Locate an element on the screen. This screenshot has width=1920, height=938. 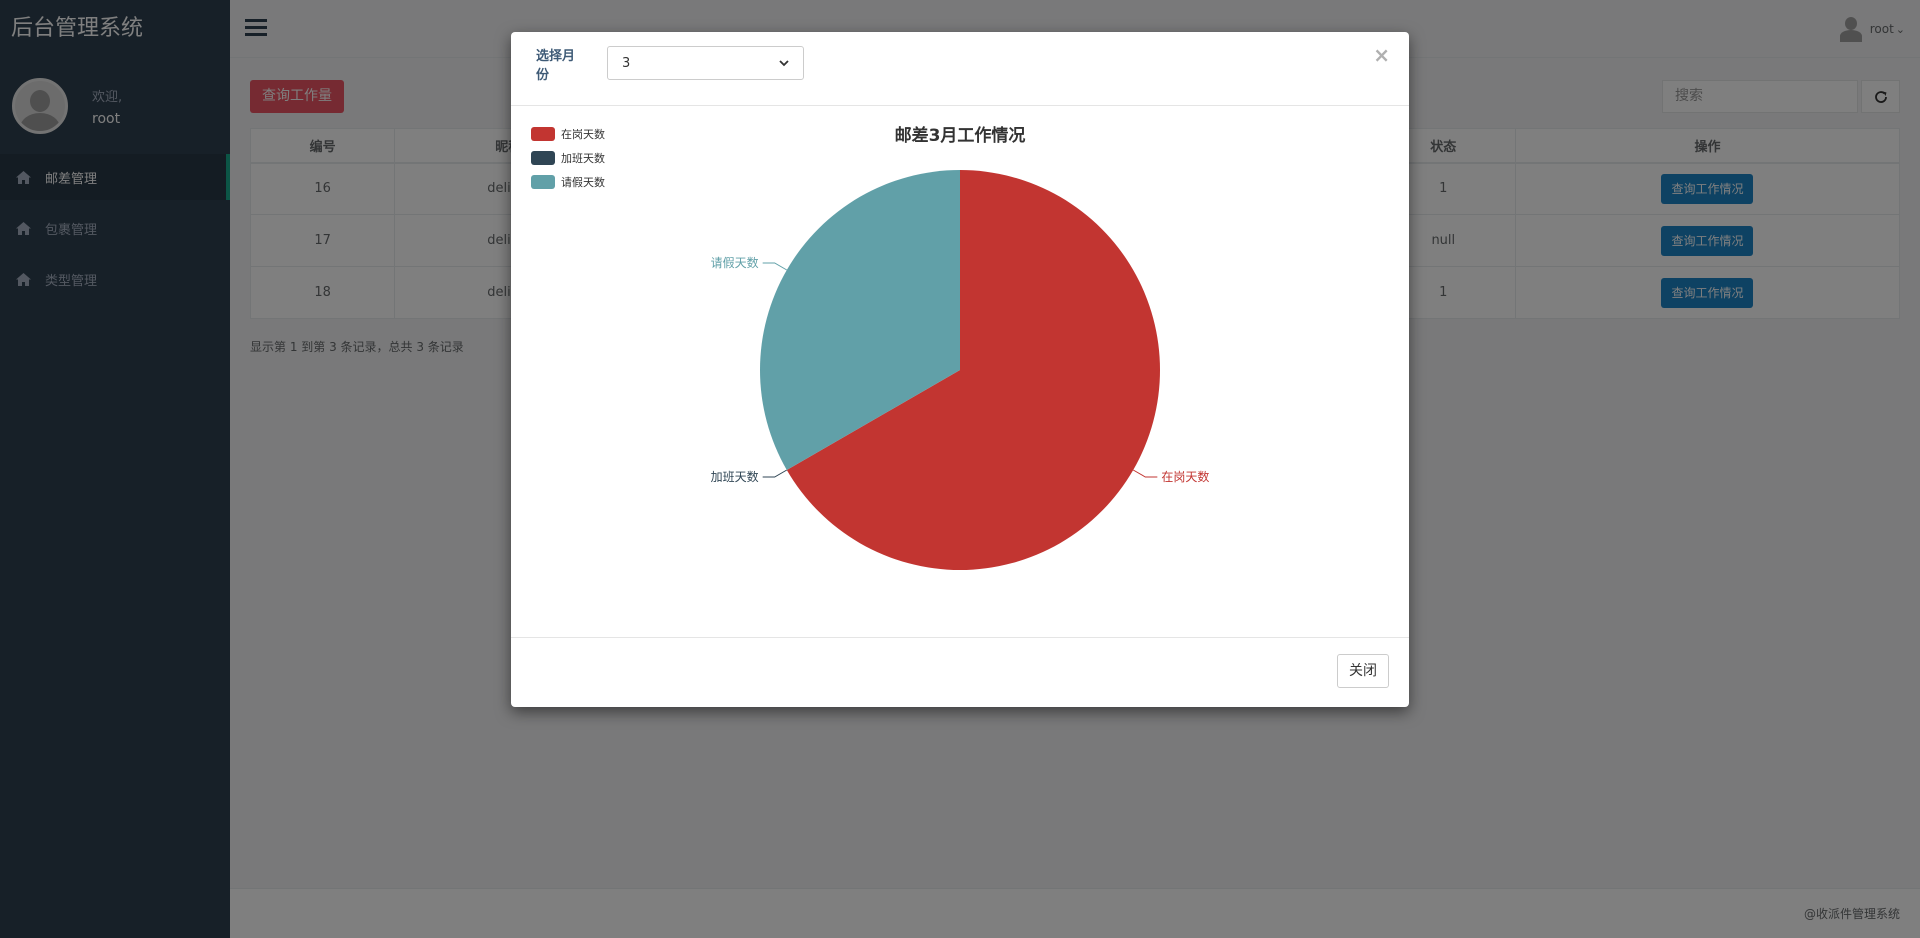
close-icon: × is located at coordinates (1381, 55).